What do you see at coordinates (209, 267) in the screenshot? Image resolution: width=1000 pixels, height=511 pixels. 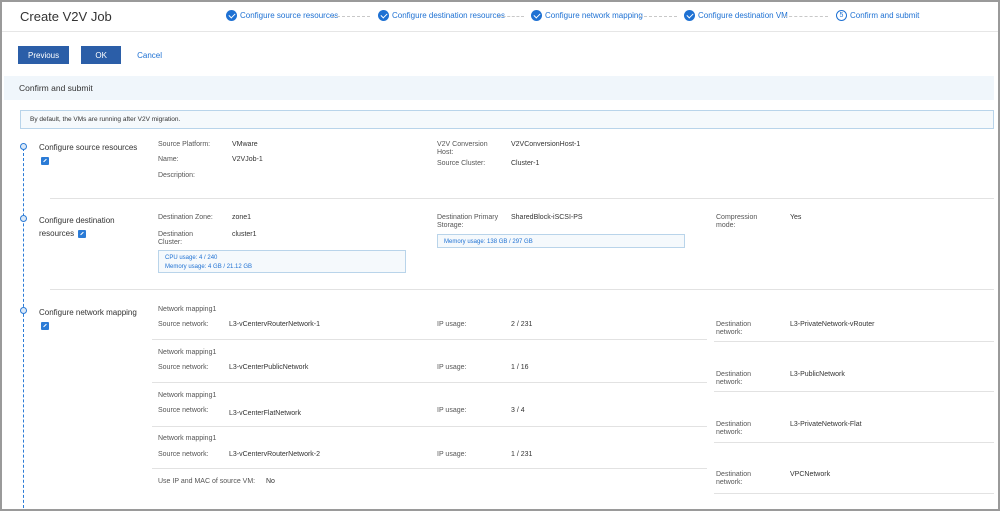 I see `memory-usage: Memory usage: 4 GB / 21.12 GB` at bounding box center [209, 267].